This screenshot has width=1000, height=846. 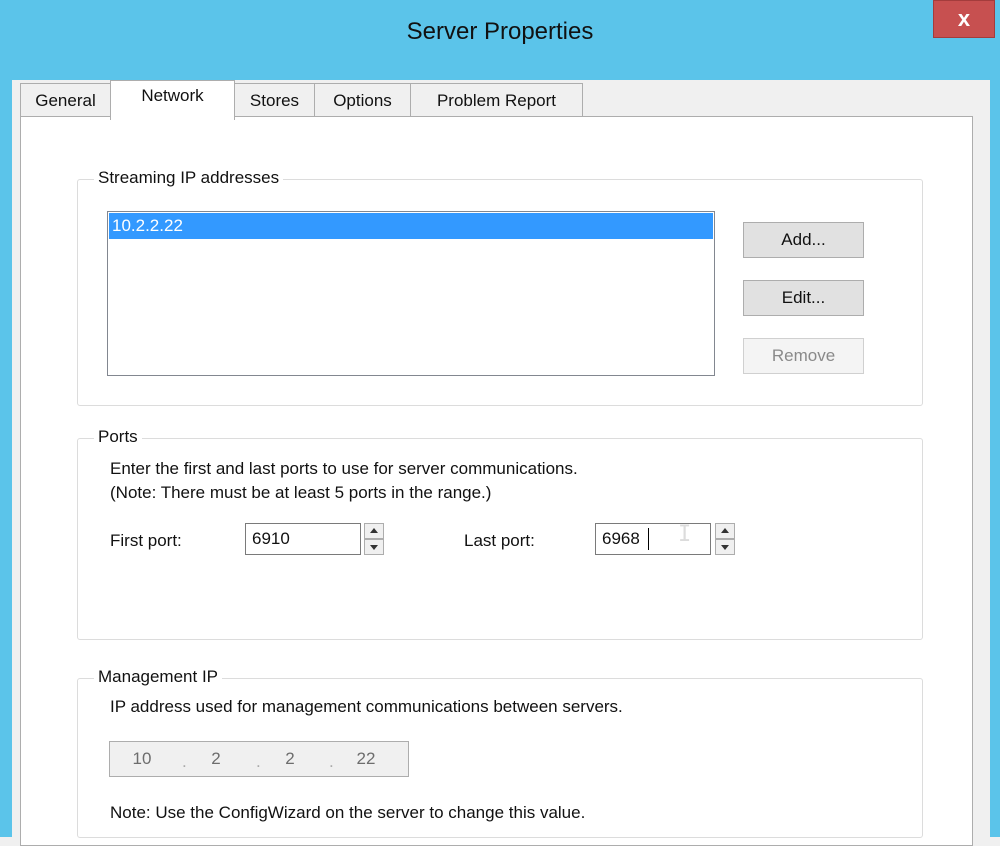 What do you see at coordinates (411, 226) in the screenshot?
I see `list-item: 10.2.2.22` at bounding box center [411, 226].